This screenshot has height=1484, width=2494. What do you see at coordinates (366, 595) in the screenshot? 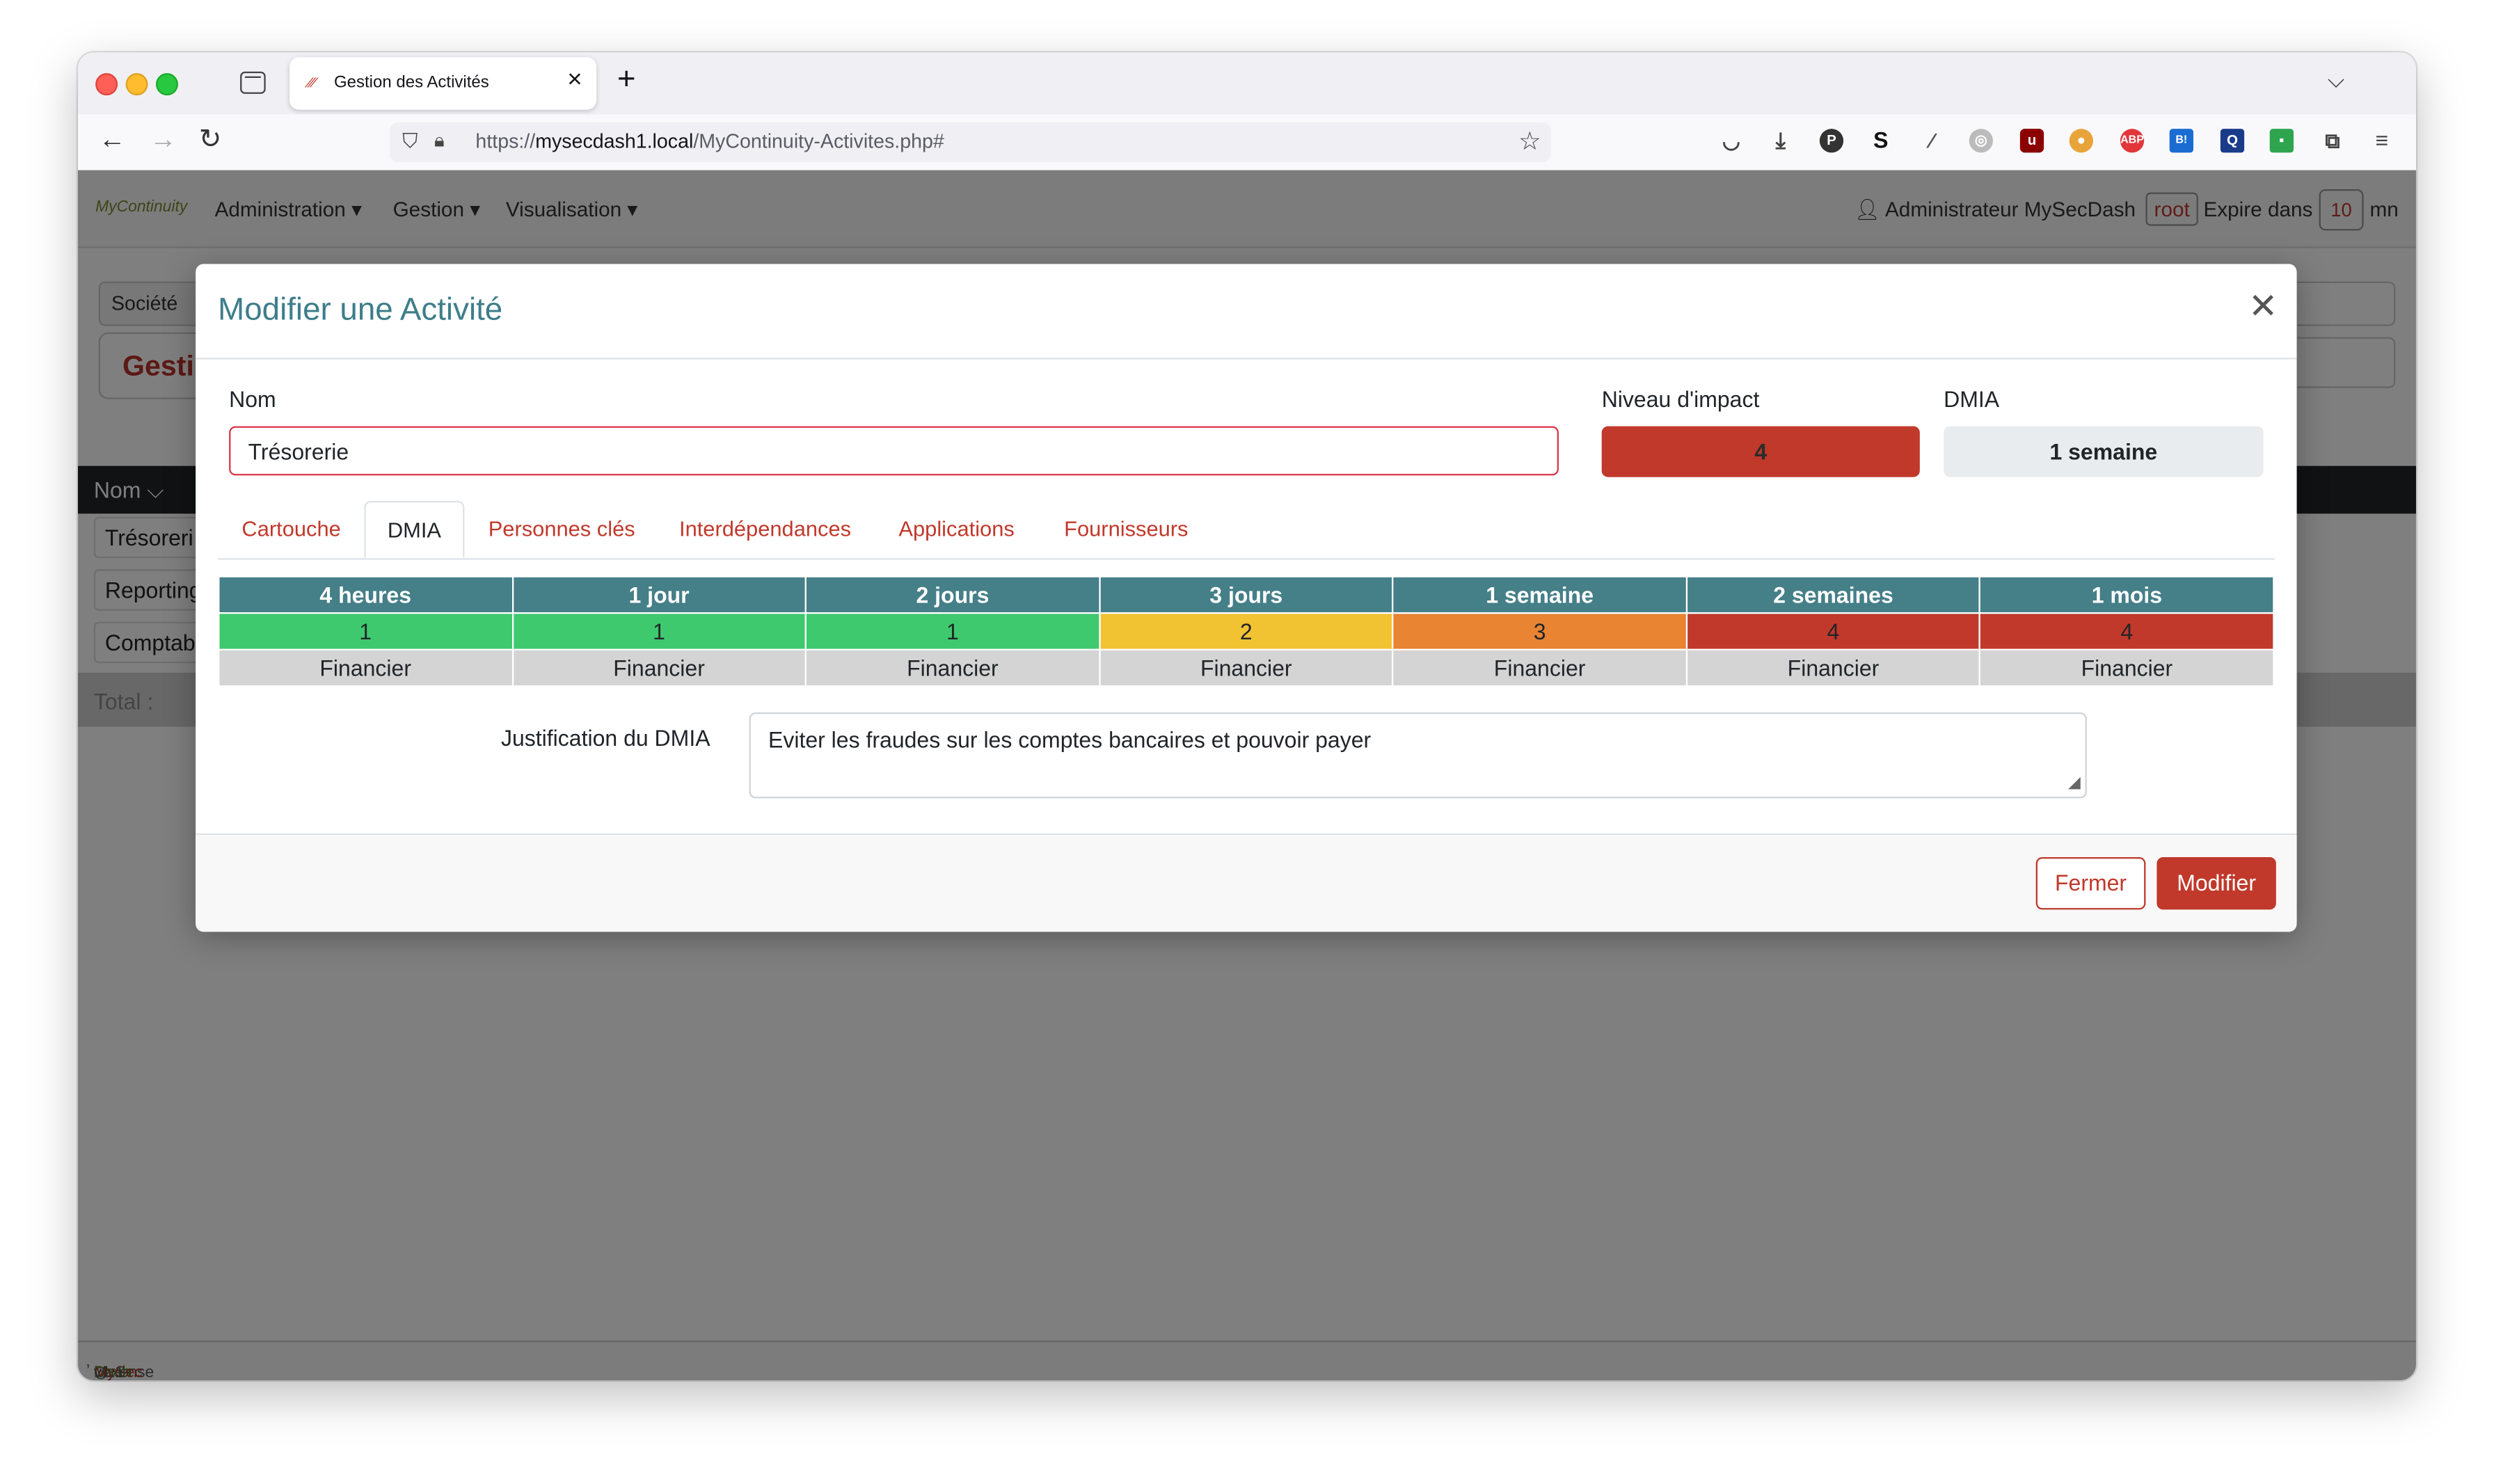
I see `dmia-period-header: 4 heures` at bounding box center [366, 595].